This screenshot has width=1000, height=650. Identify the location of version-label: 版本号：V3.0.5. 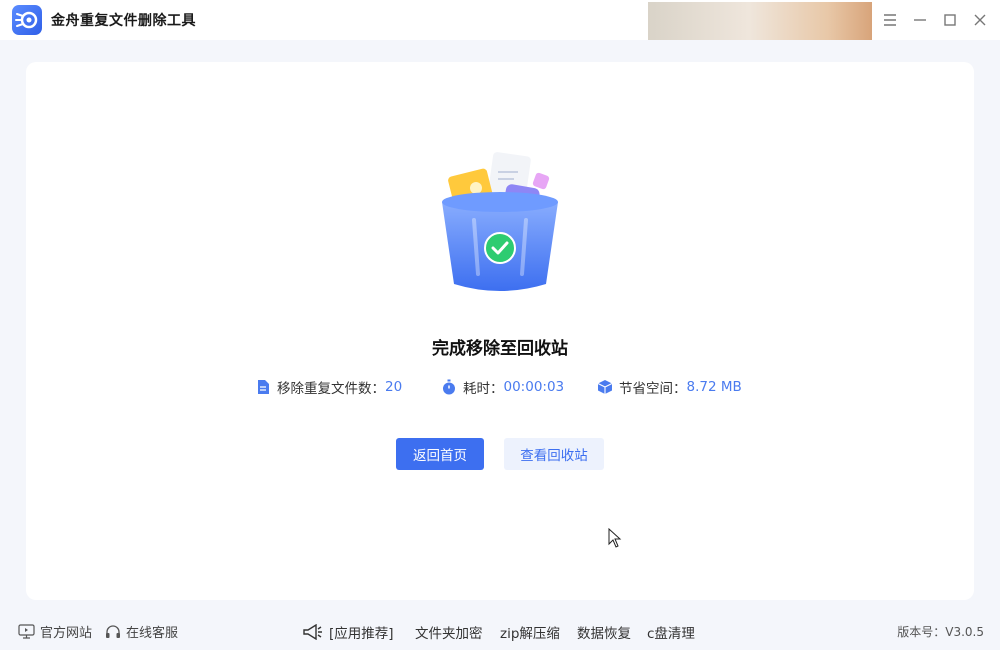
(940, 632).